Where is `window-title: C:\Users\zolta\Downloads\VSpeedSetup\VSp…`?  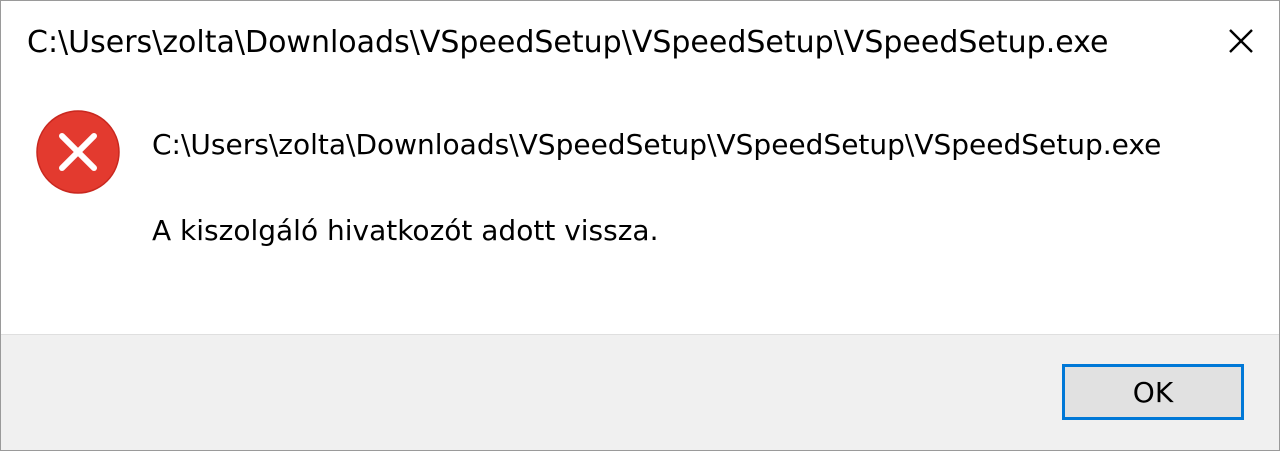
window-title: C:\Users\zolta\Downloads\VSpeedSetup\VSp… is located at coordinates (568, 42).